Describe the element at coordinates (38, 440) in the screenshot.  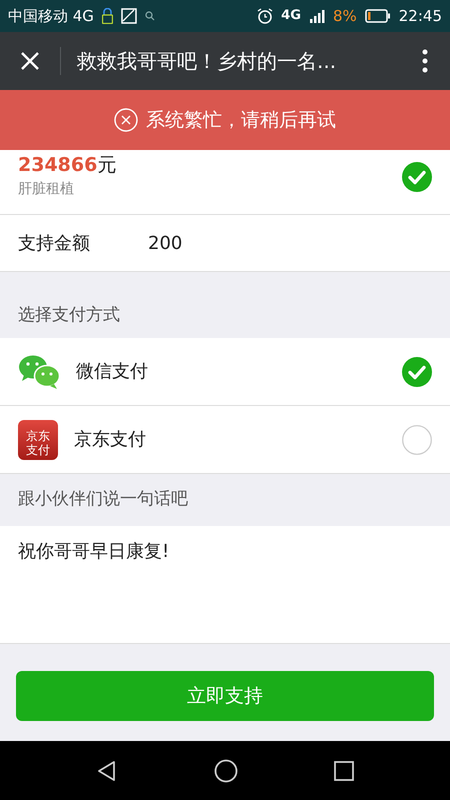
I see `jd-pay-logo: 京东 支付` at that location.